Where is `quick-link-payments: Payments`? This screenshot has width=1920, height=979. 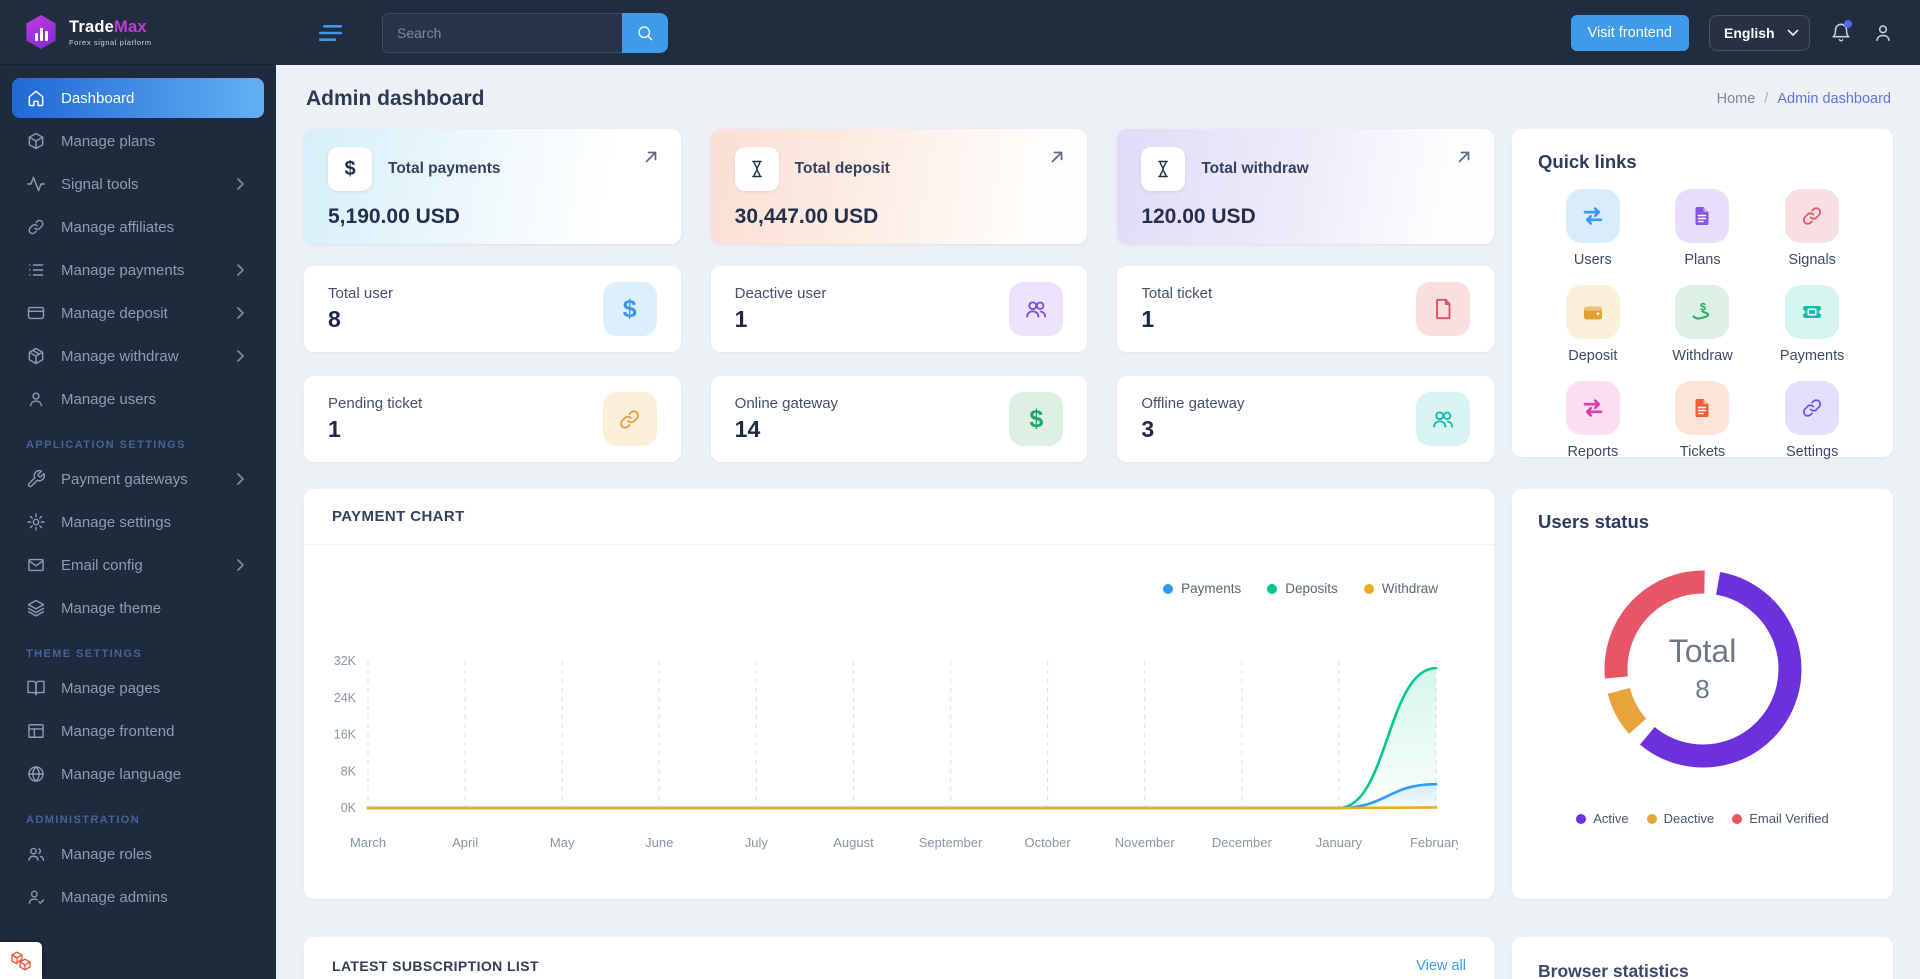
quick-link-payments: Payments is located at coordinates (1812, 324).